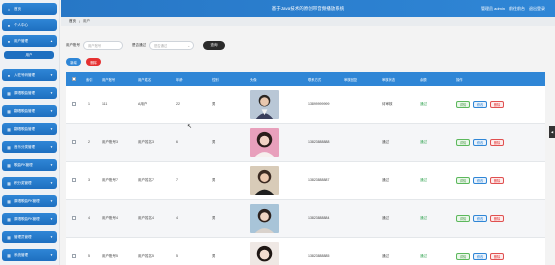  I want to click on sidebar-item-users: ● 用户管理 ▲, so click(29, 41).